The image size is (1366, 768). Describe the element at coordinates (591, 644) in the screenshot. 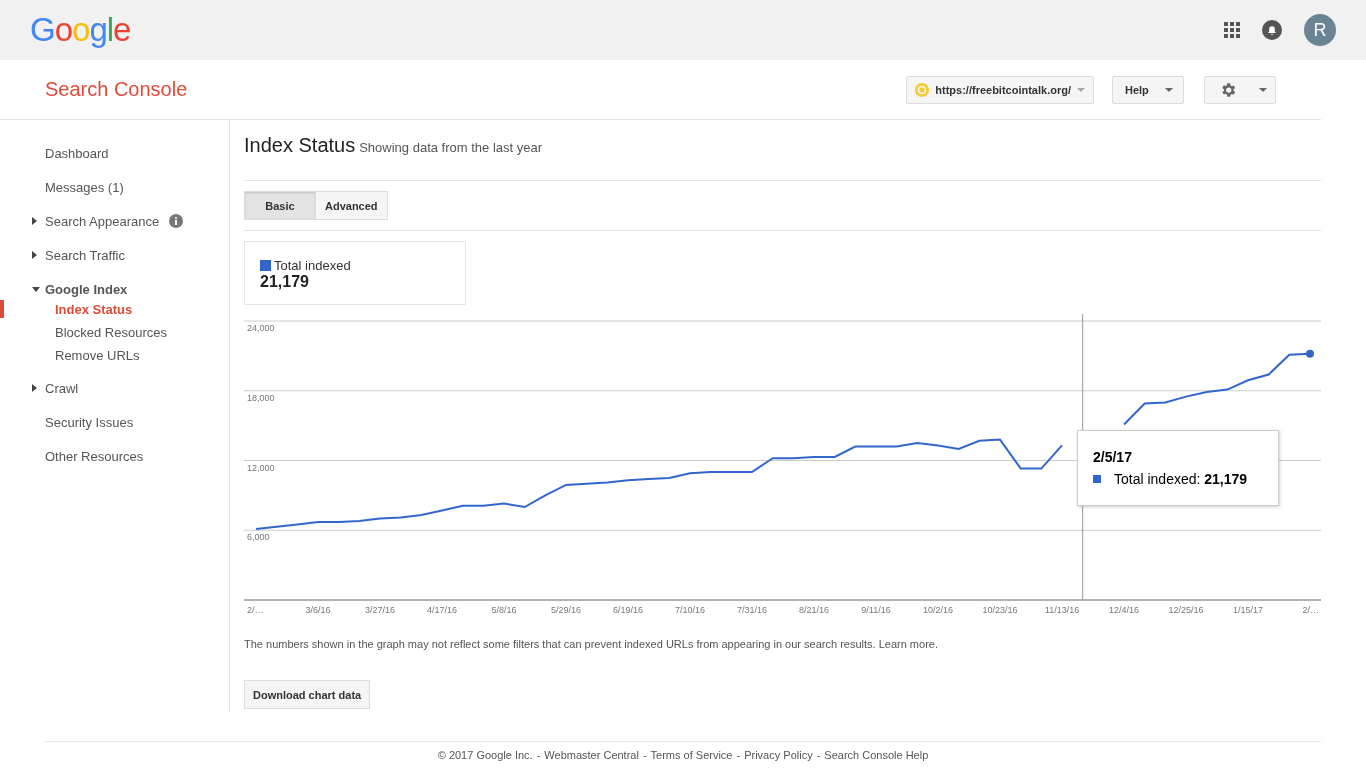

I see `chart-note: The numbers shown in the graph may not reflect some filters that can prevent indexed URLs from appearing in our search results. Learn more.` at that location.